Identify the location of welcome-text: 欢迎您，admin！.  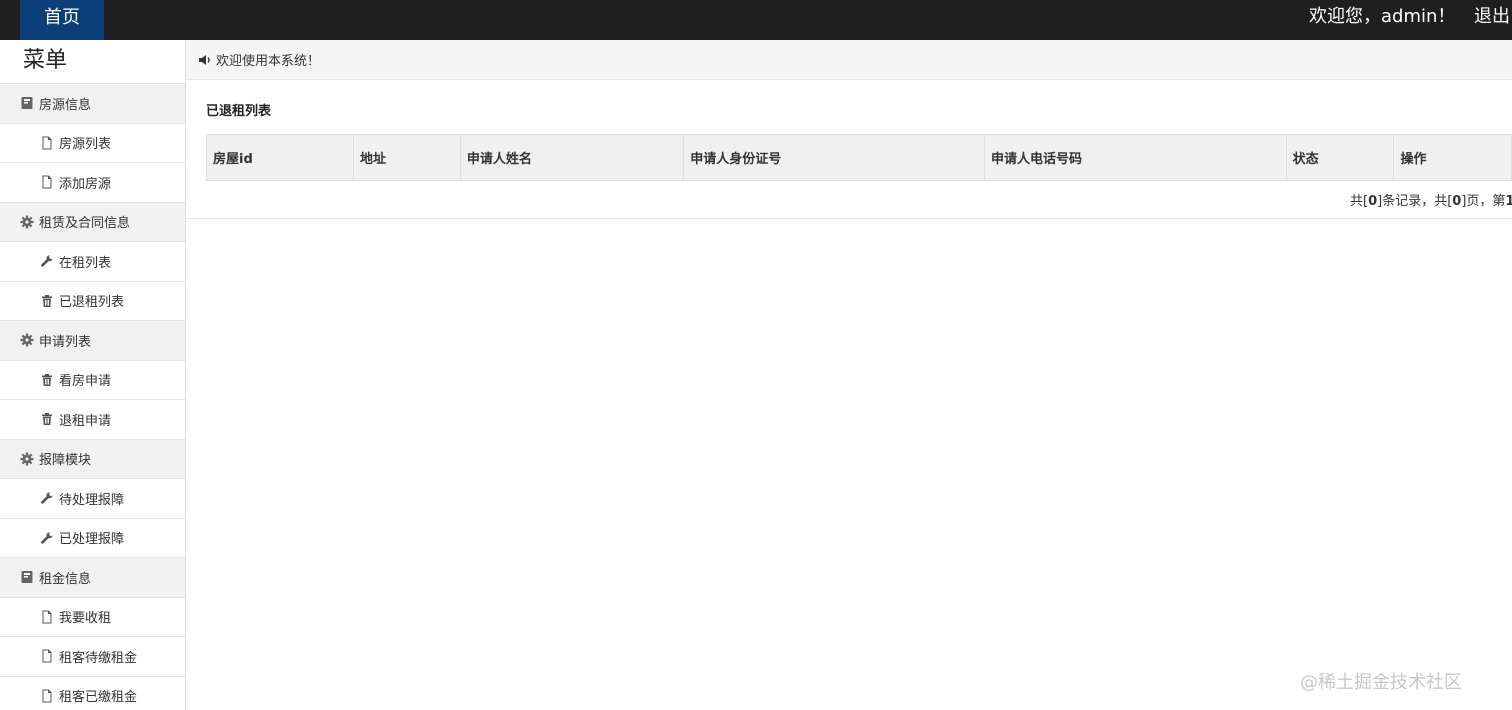
(1382, 16).